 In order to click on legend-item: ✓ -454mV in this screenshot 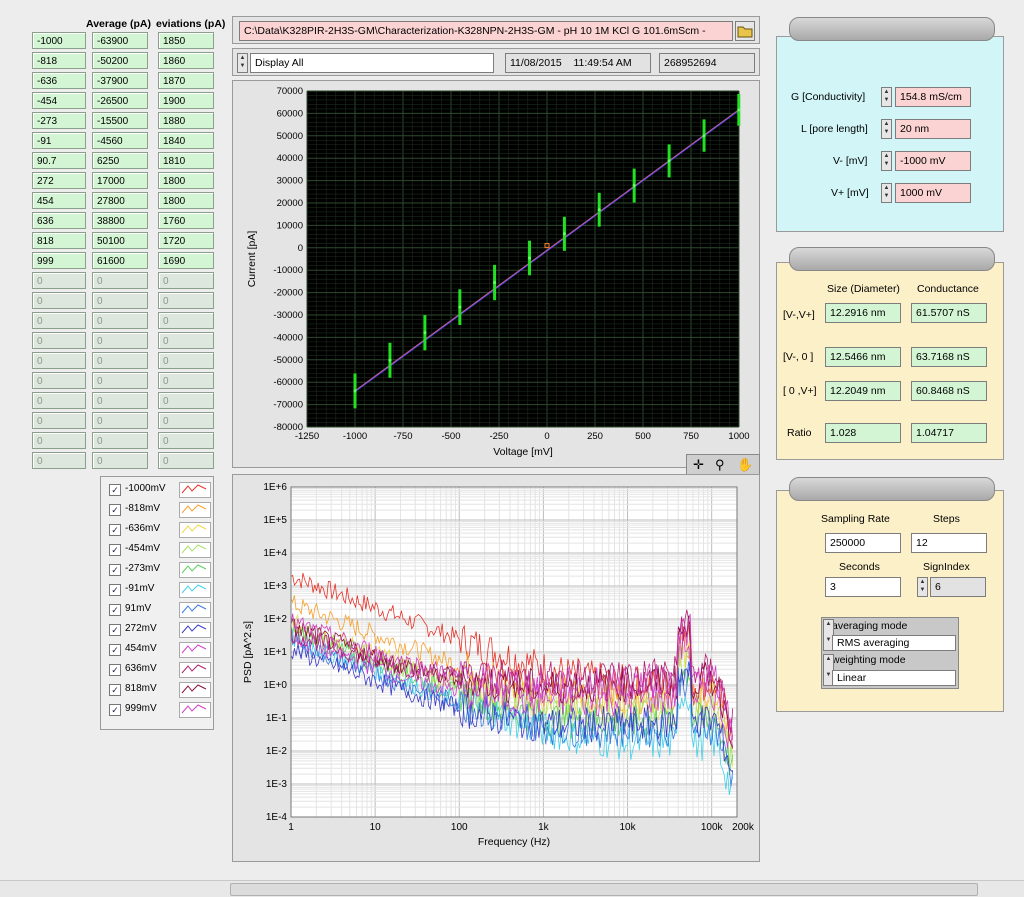, I will do `click(159, 550)`.